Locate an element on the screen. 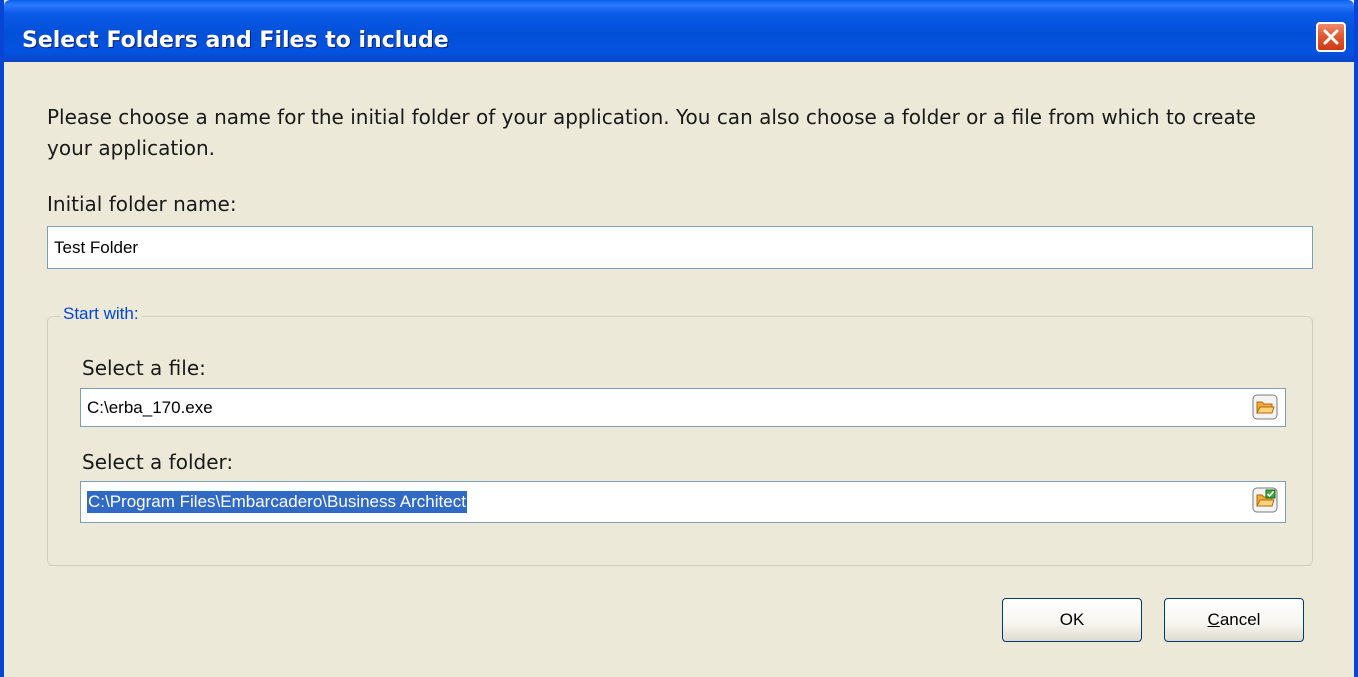  initial-folder-input: Test Folder is located at coordinates (680, 247).